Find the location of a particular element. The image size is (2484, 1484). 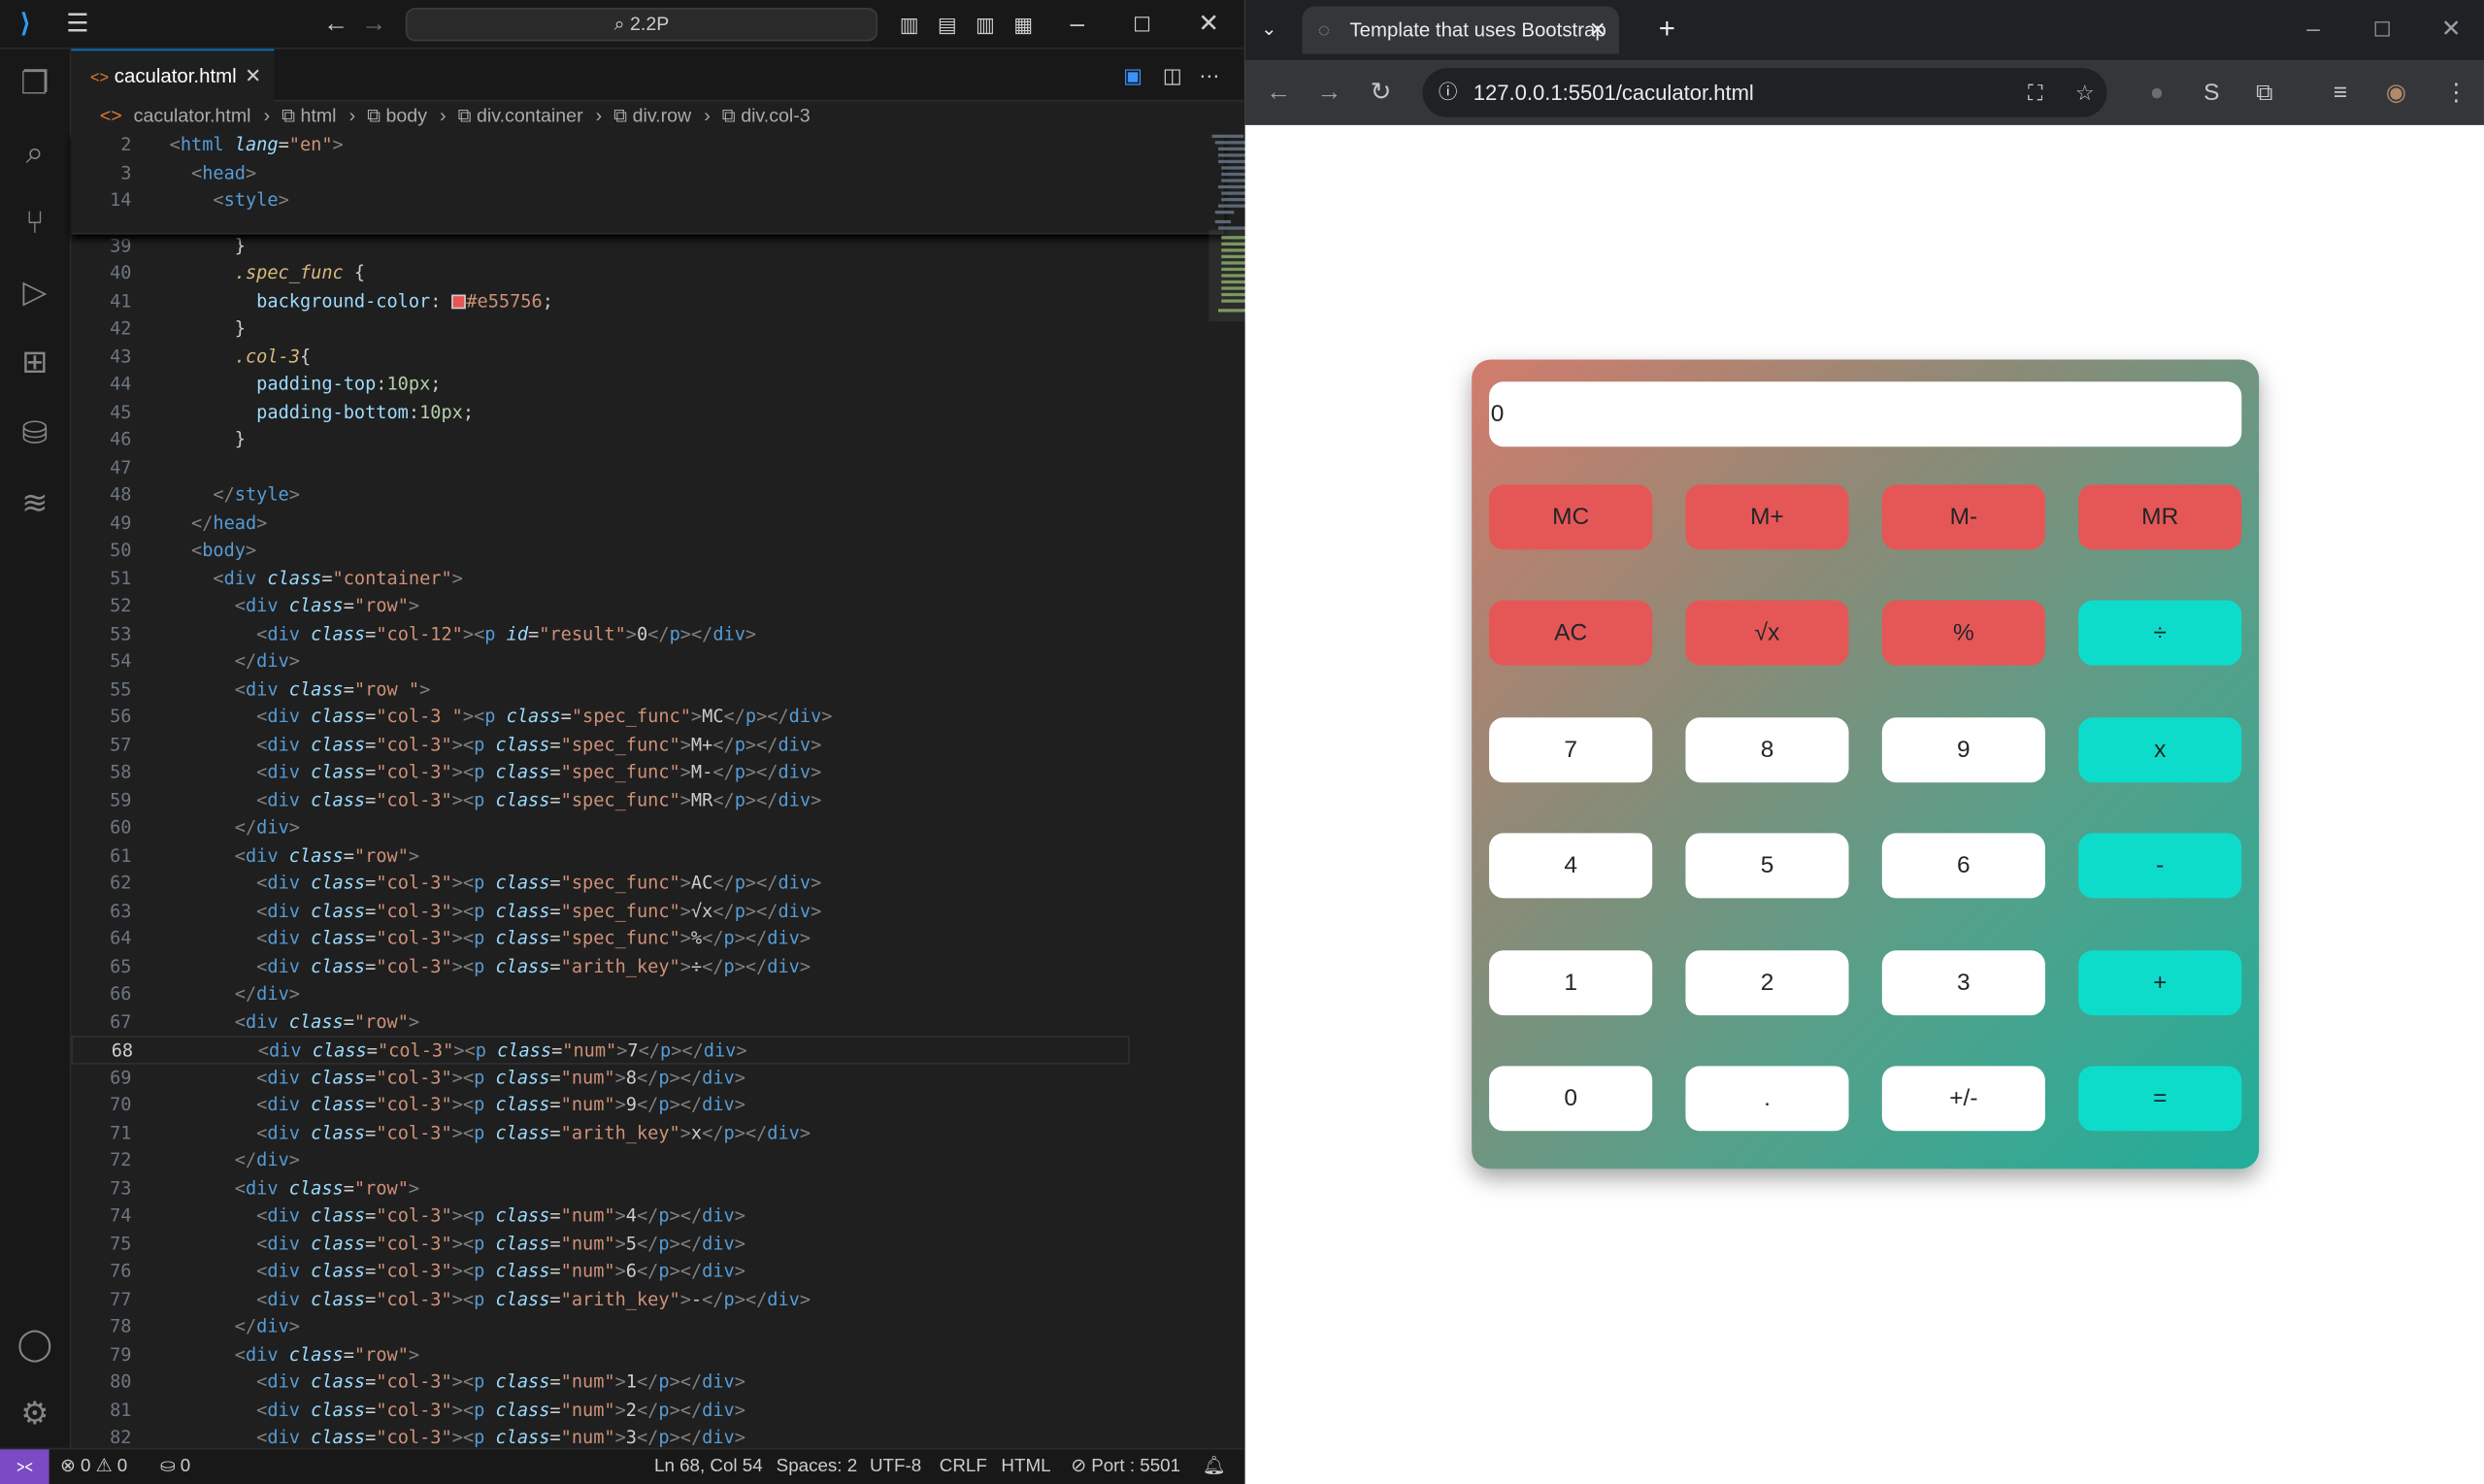

sticky-line: 2 <html lang="en"> is located at coordinates (600, 145).